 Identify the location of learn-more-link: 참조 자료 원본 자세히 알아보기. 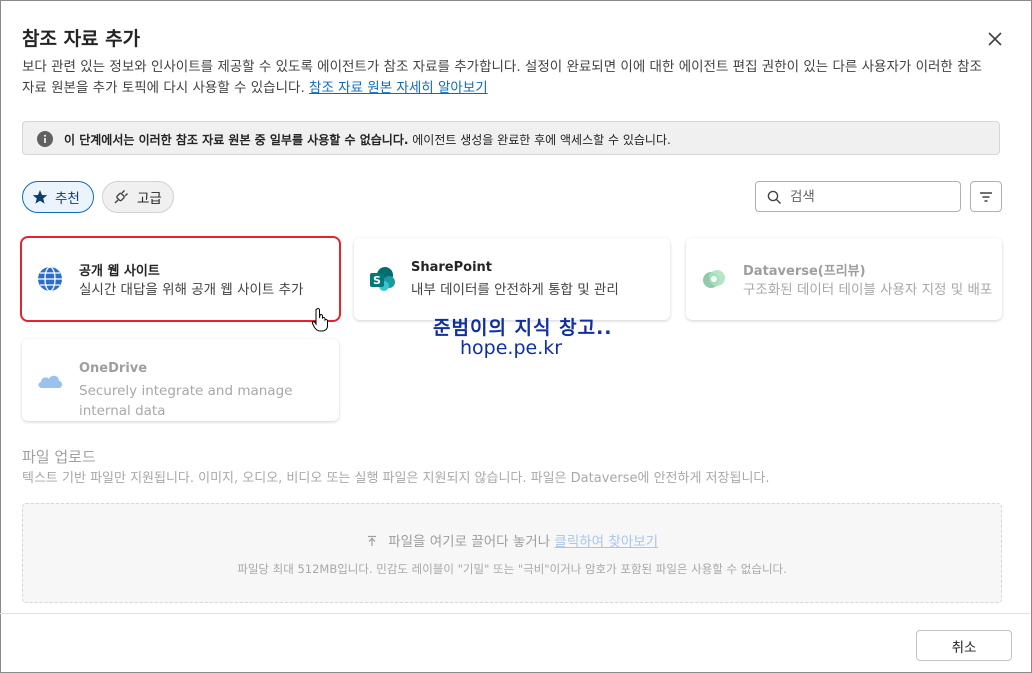
(398, 88).